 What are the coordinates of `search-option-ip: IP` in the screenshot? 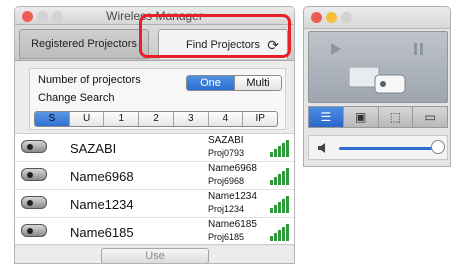 It's located at (259, 119).